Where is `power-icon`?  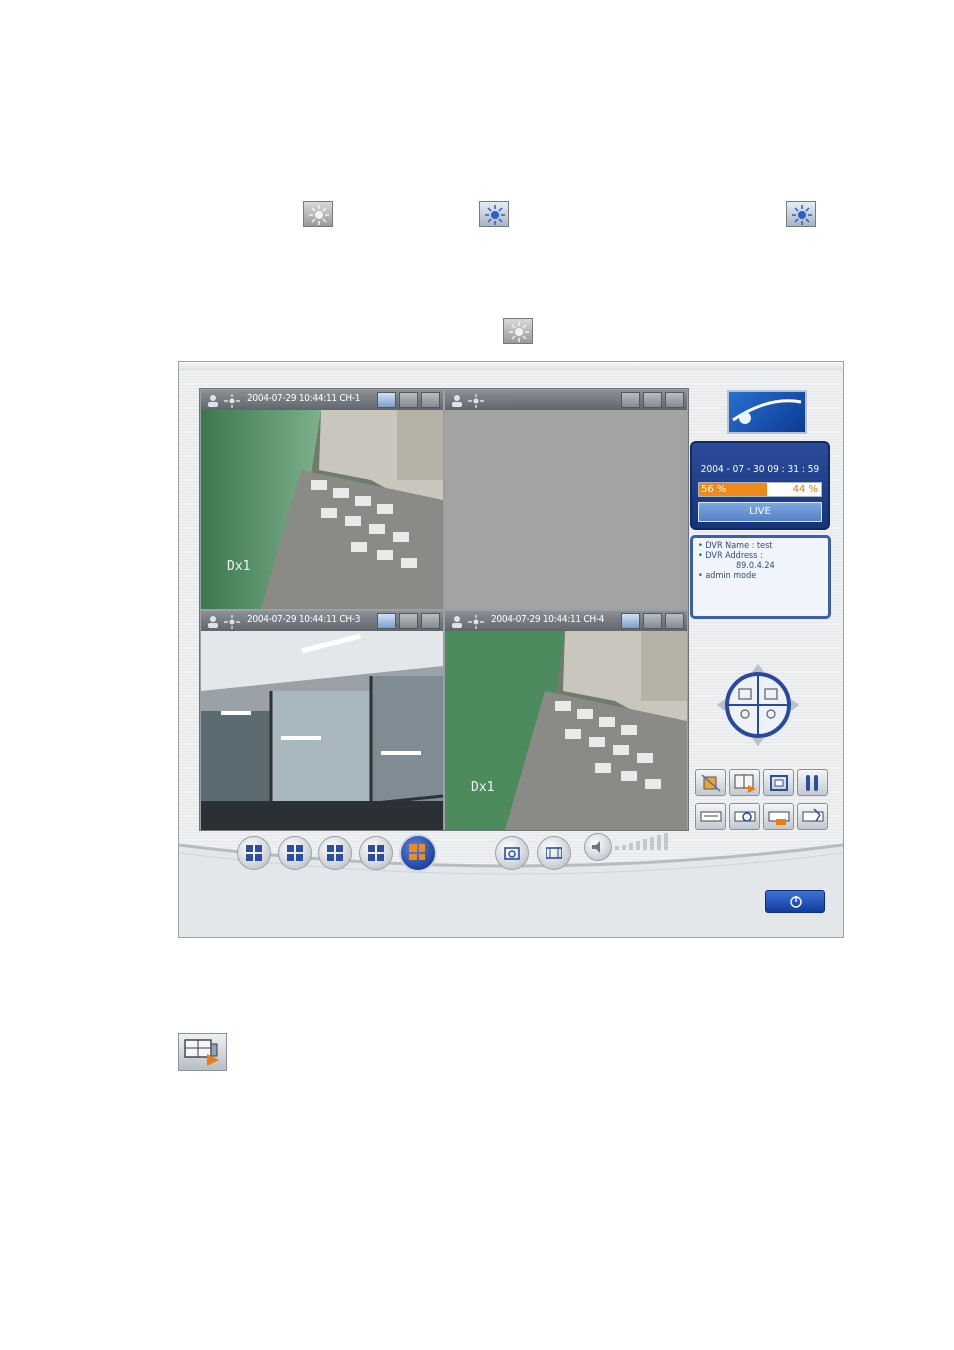
power-icon is located at coordinates (796, 902).